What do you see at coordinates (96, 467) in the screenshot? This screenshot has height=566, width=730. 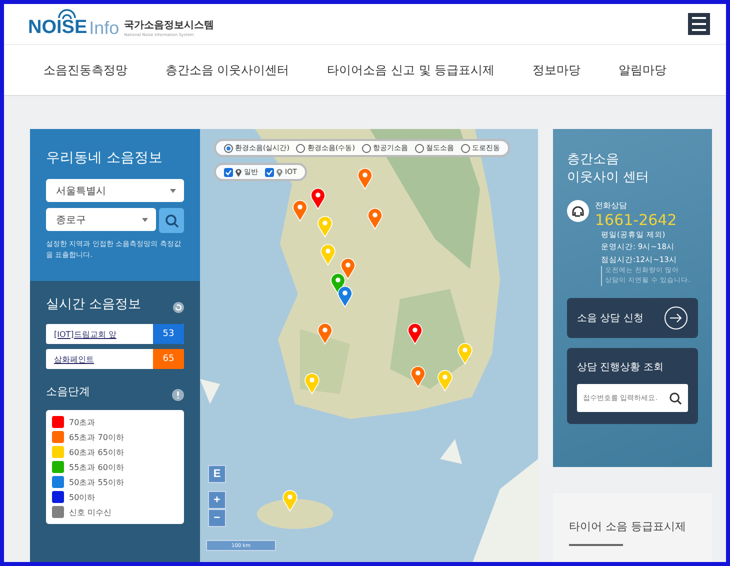 I see `level-label: 55초과 60이하` at bounding box center [96, 467].